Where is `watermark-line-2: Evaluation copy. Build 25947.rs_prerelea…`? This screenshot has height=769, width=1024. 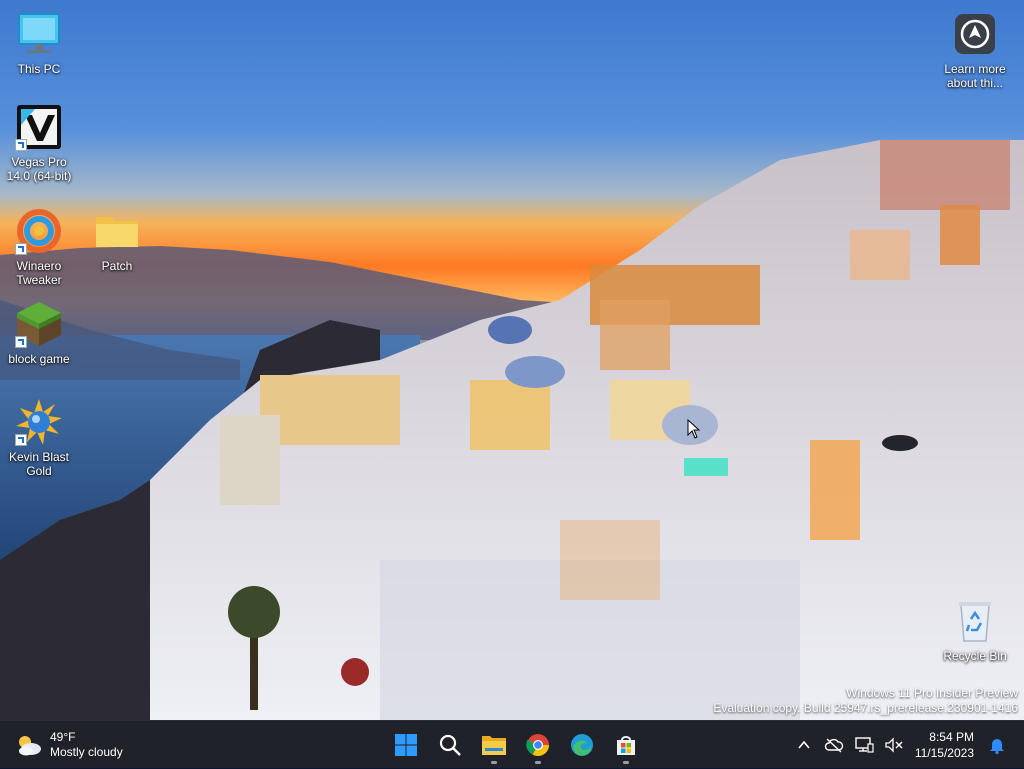
watermark-line-2: Evaluation copy. Build 25947.rs_prerelea… is located at coordinates (865, 708).